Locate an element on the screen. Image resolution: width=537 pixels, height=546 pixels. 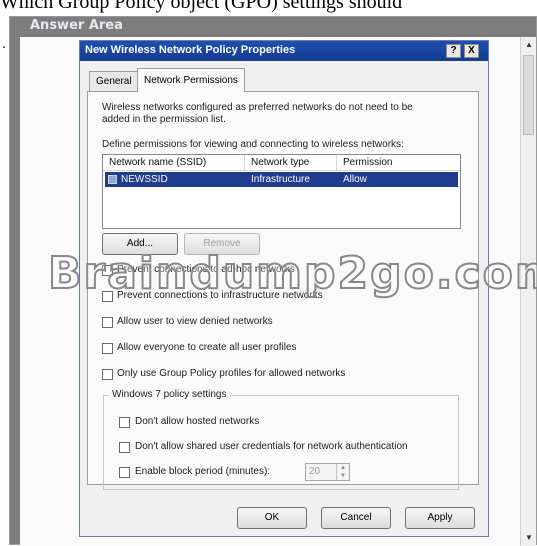
checkbox-no-shared-credentials is located at coordinates (124, 447).